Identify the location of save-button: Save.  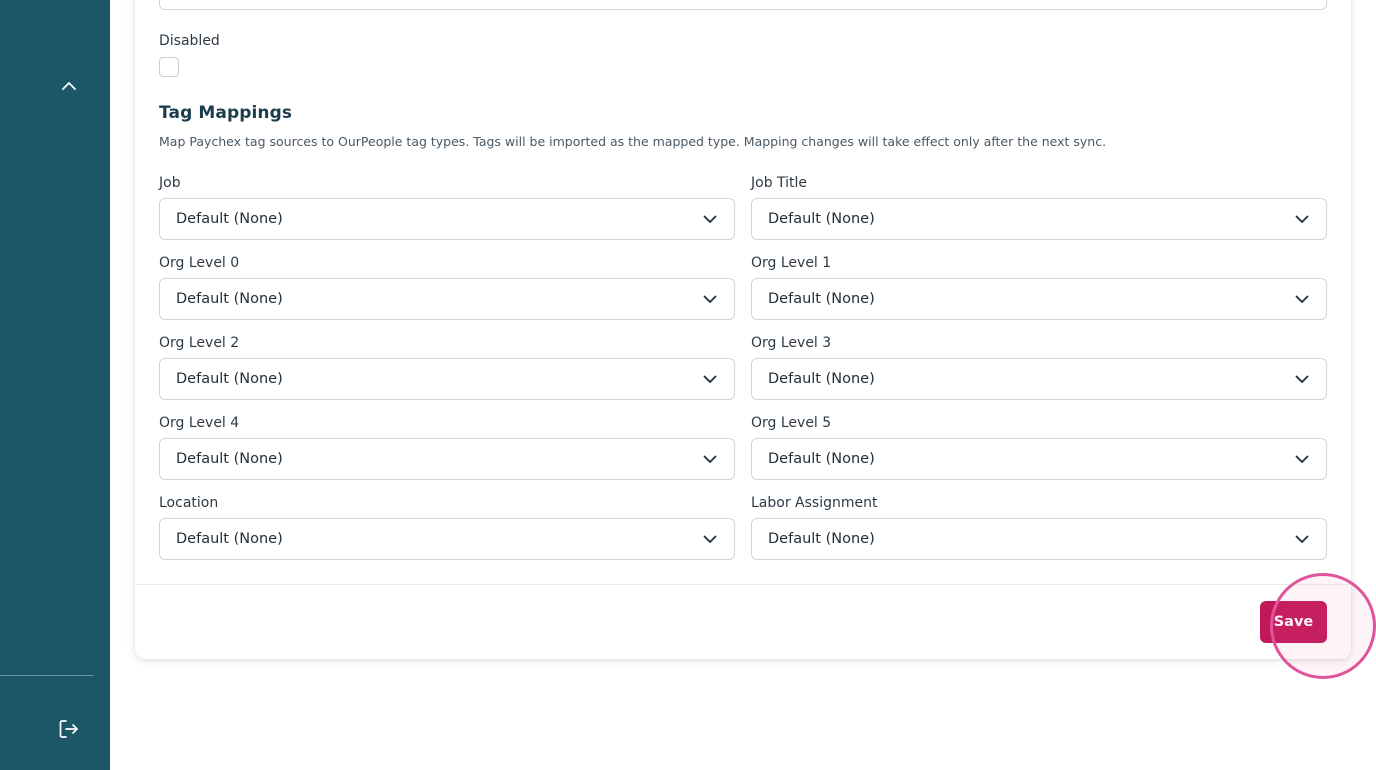
(1293, 622).